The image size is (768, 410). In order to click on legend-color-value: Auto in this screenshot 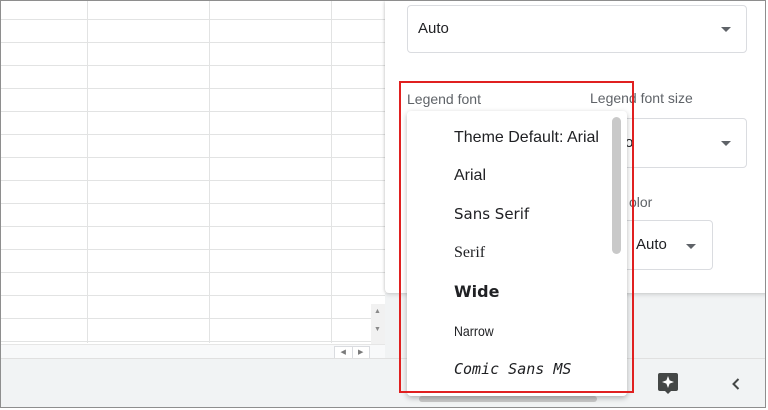, I will do `click(651, 244)`.